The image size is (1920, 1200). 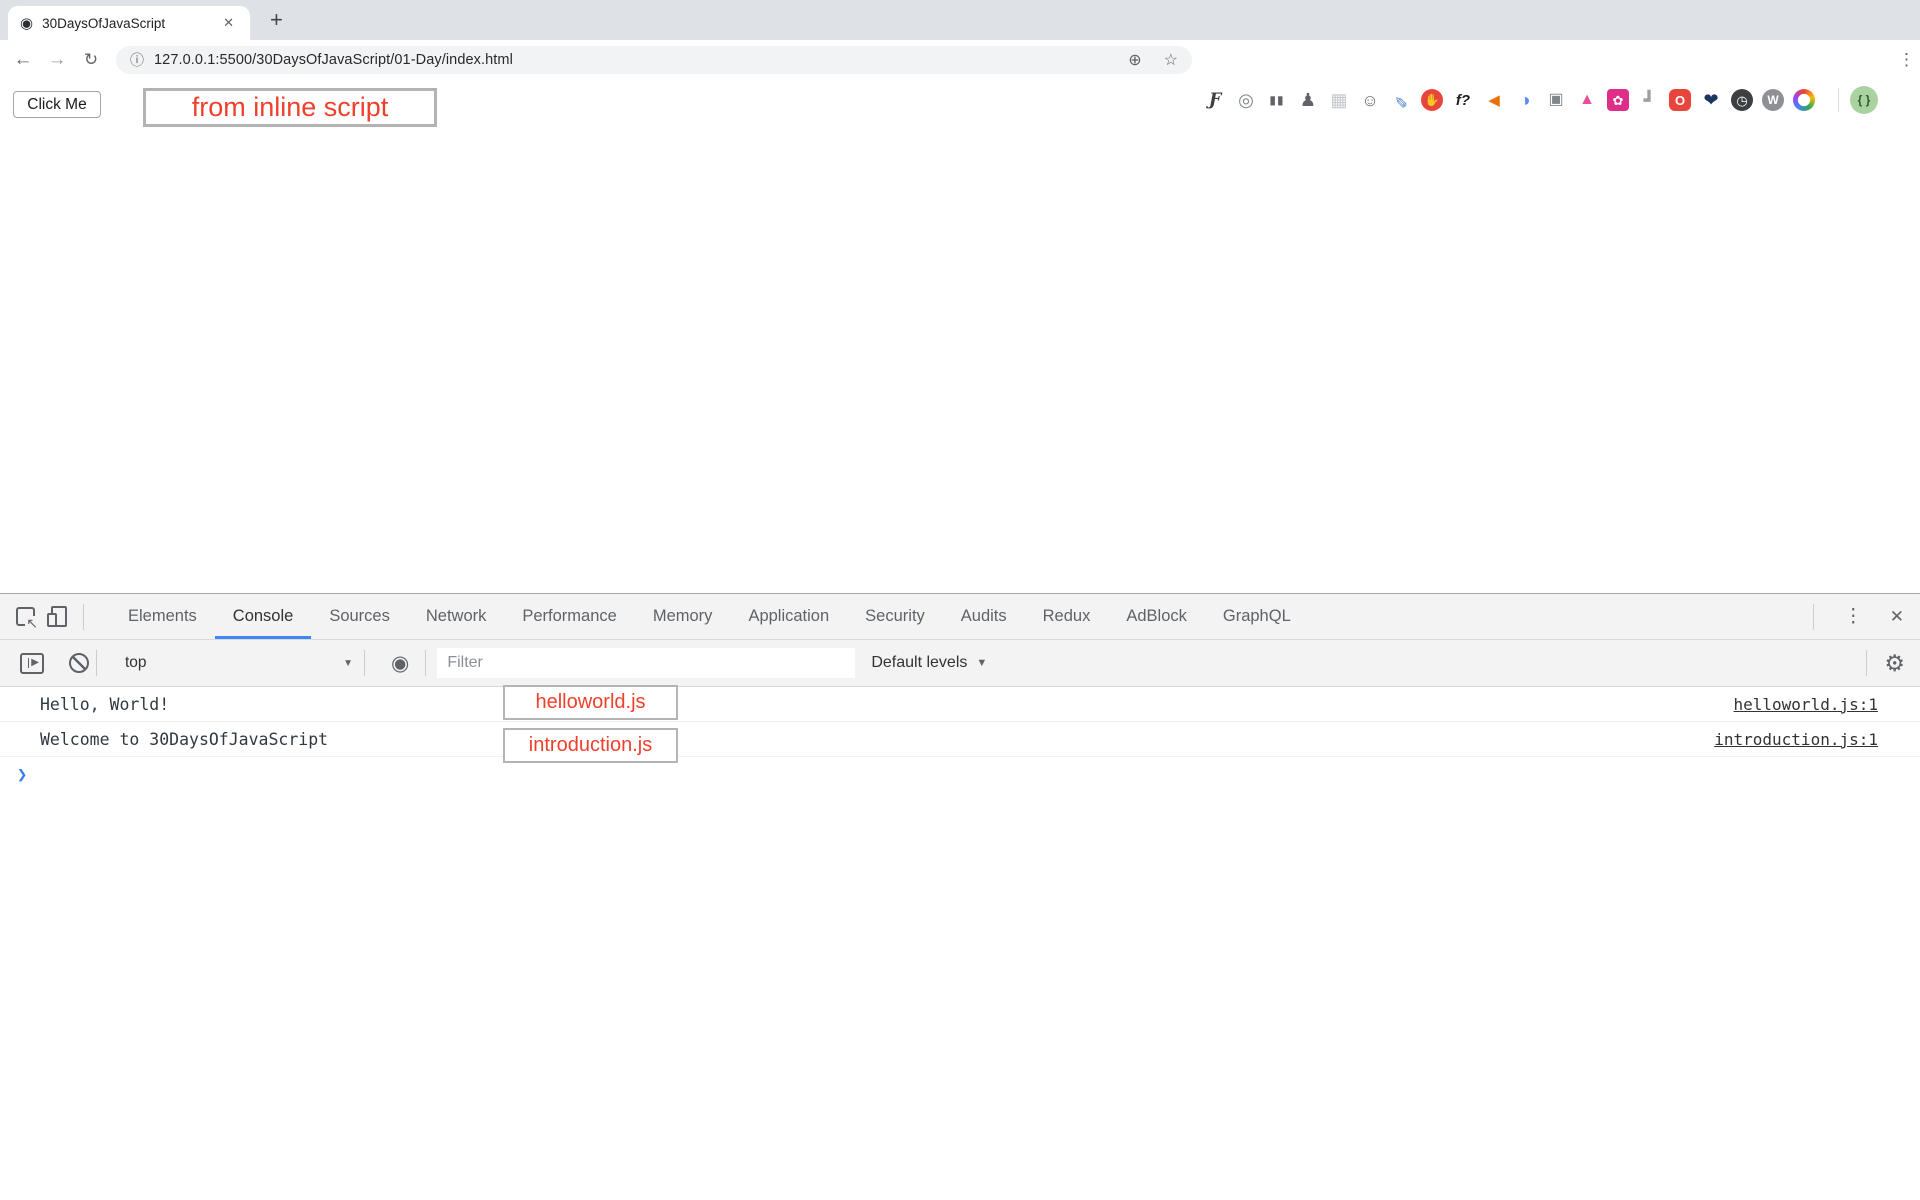 What do you see at coordinates (919, 662) in the screenshot?
I see `levels-value: Default levels` at bounding box center [919, 662].